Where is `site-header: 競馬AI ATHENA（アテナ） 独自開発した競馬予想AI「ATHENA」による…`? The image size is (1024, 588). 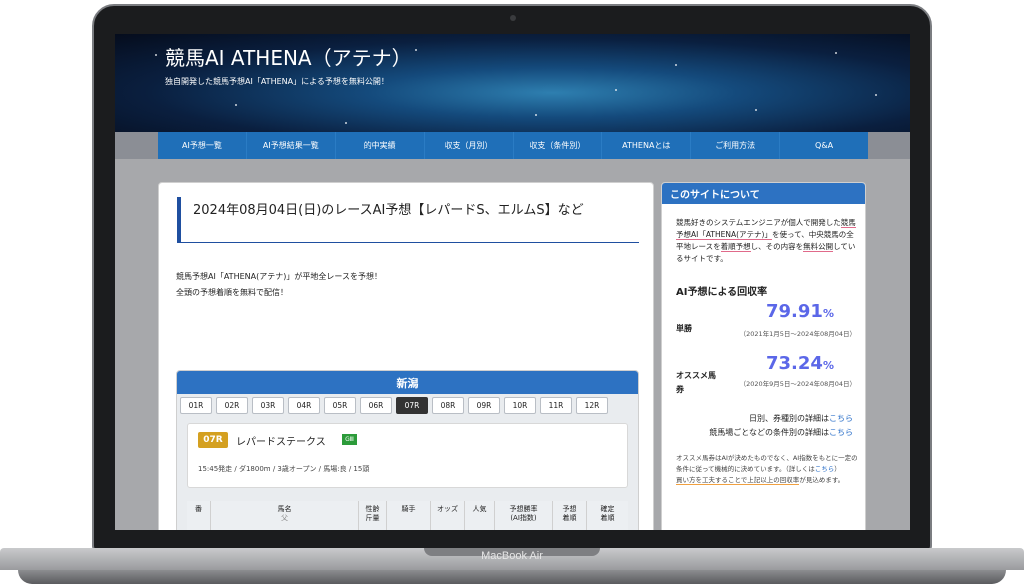 site-header: 競馬AI ATHENA（アテナ） 独自開発した競馬予想AI「ATHENA」による… is located at coordinates (512, 83).